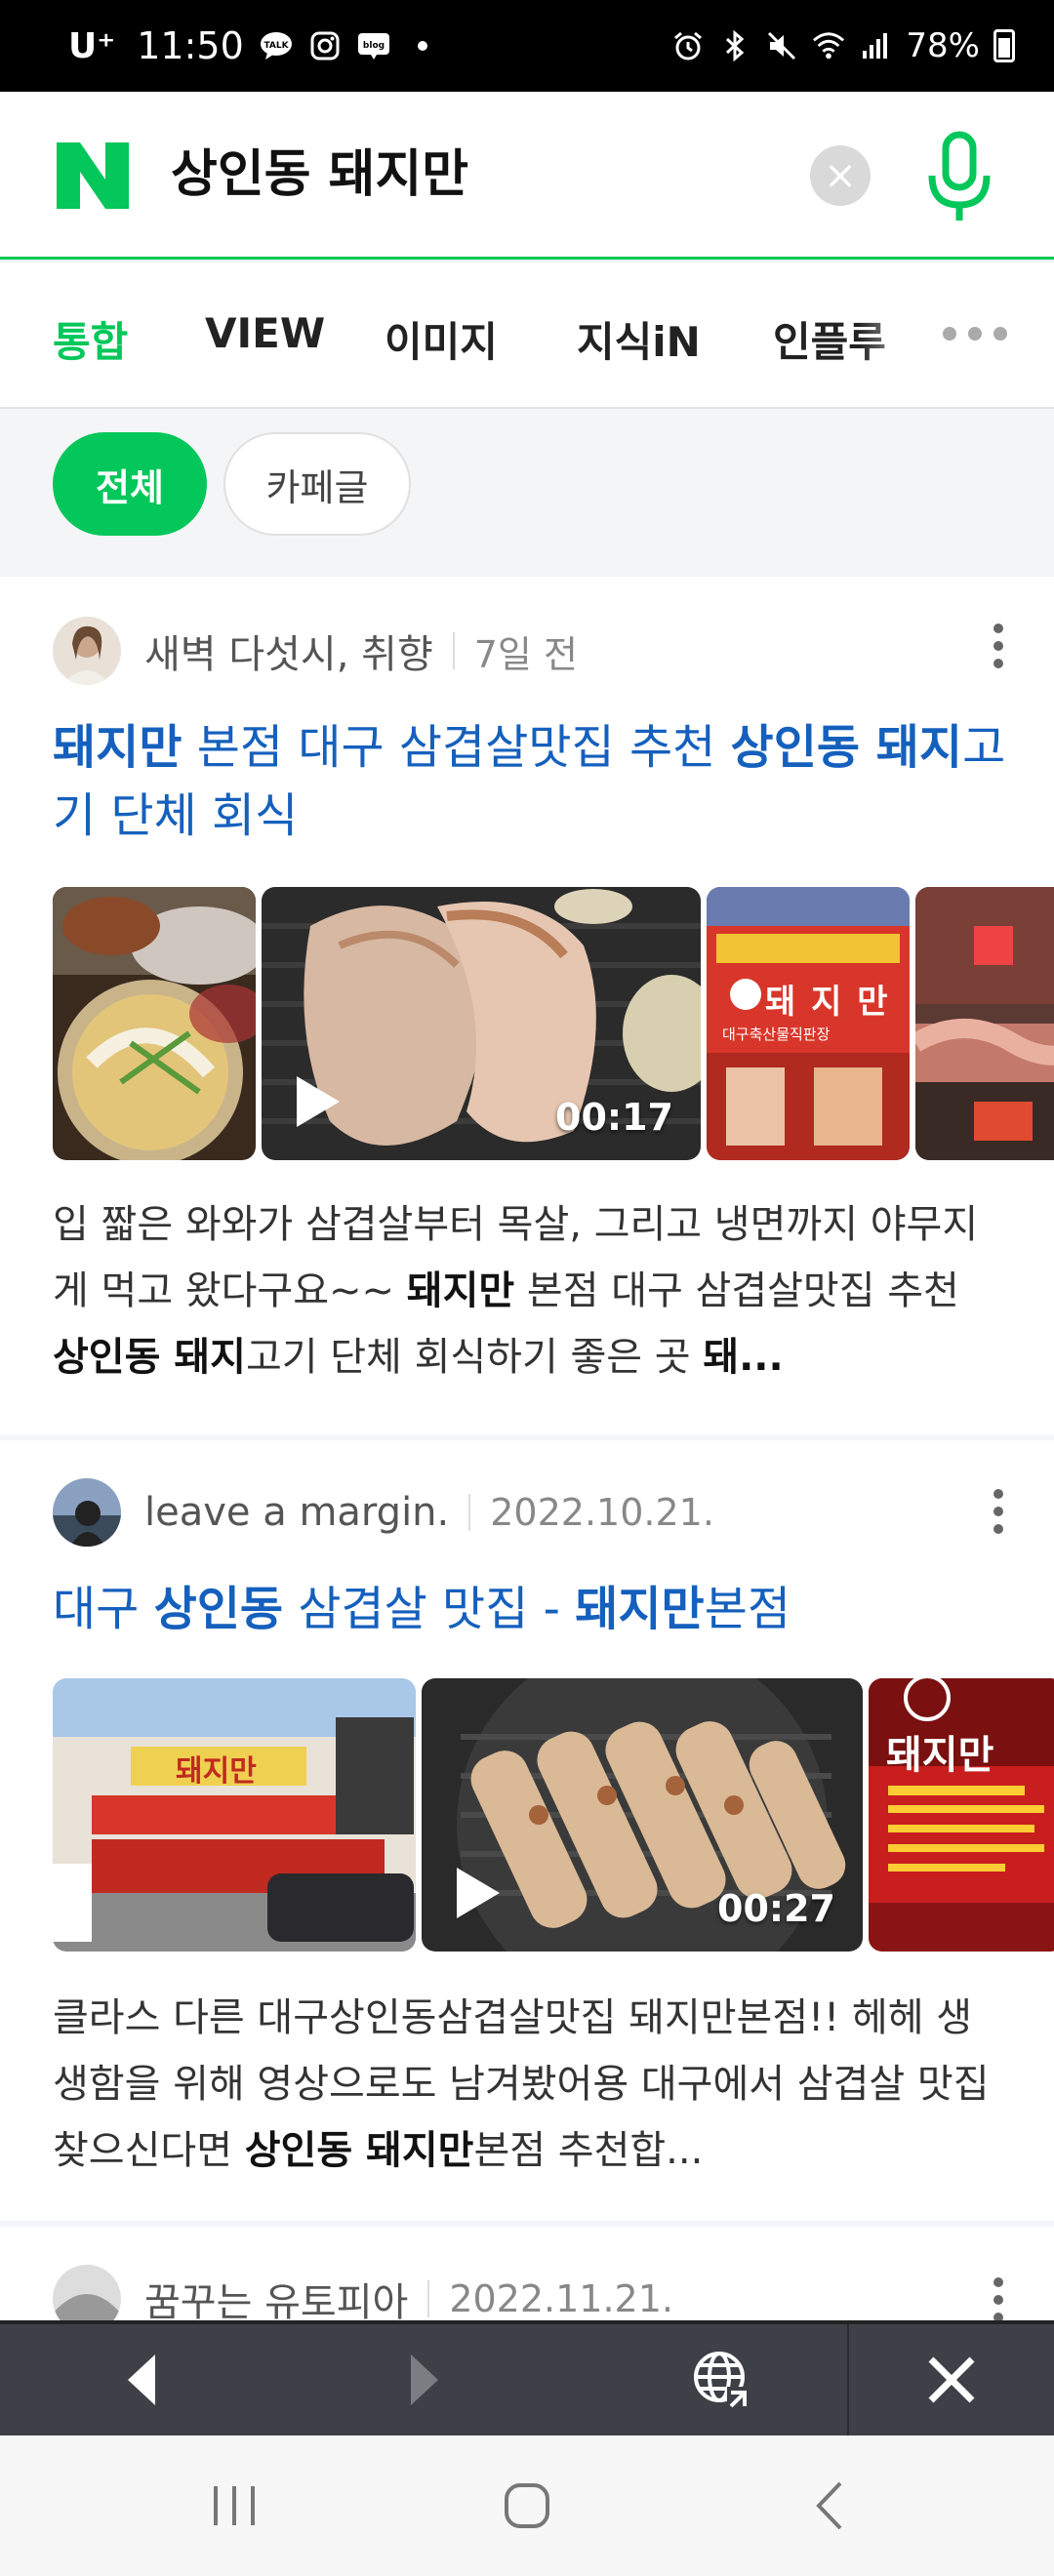  I want to click on thumbnail-menu-board: 돼지만, so click(962, 1815).